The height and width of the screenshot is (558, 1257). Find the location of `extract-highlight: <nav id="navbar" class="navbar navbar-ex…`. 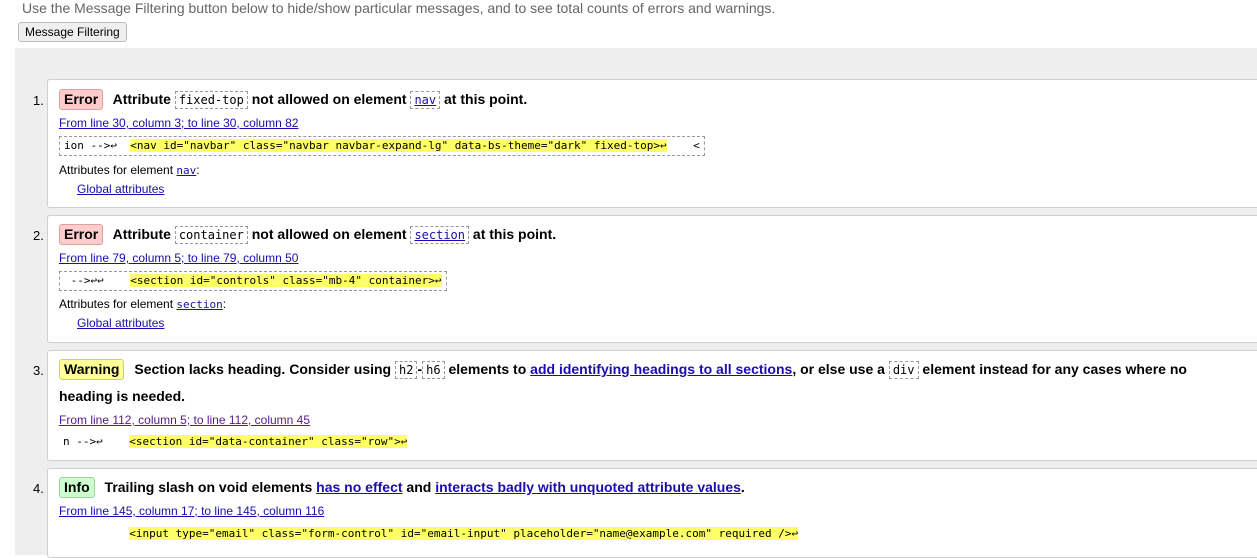

extract-highlight: <nav id="navbar" class="navbar navbar-ex… is located at coordinates (398, 145).